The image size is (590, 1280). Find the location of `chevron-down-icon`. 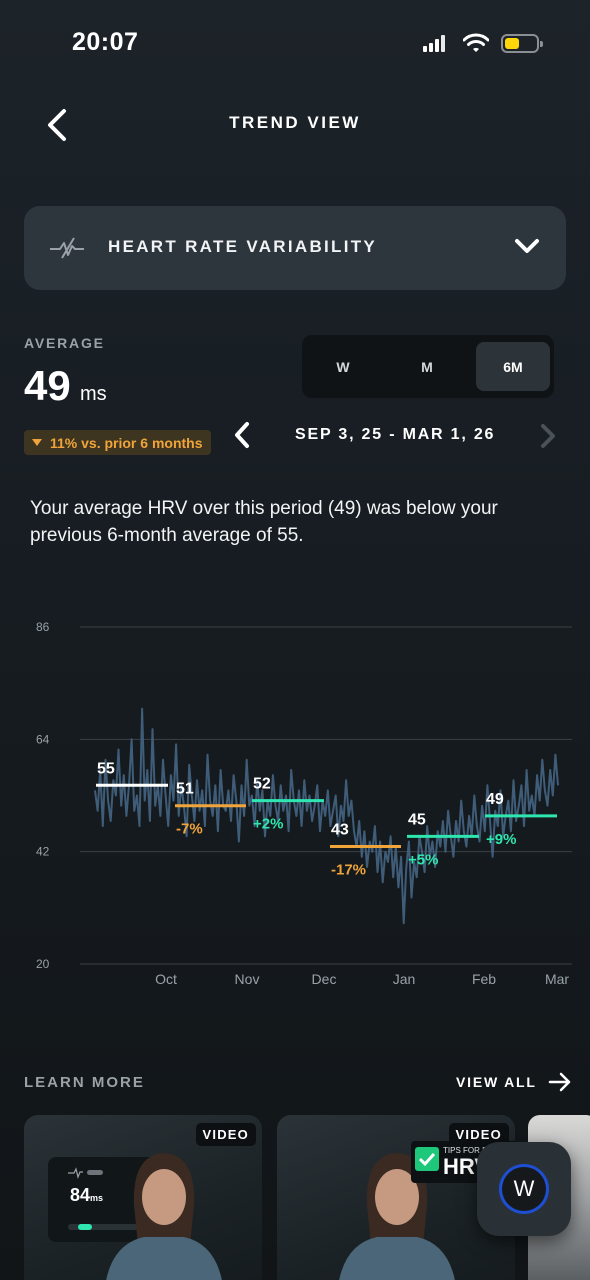

chevron-down-icon is located at coordinates (527, 246).